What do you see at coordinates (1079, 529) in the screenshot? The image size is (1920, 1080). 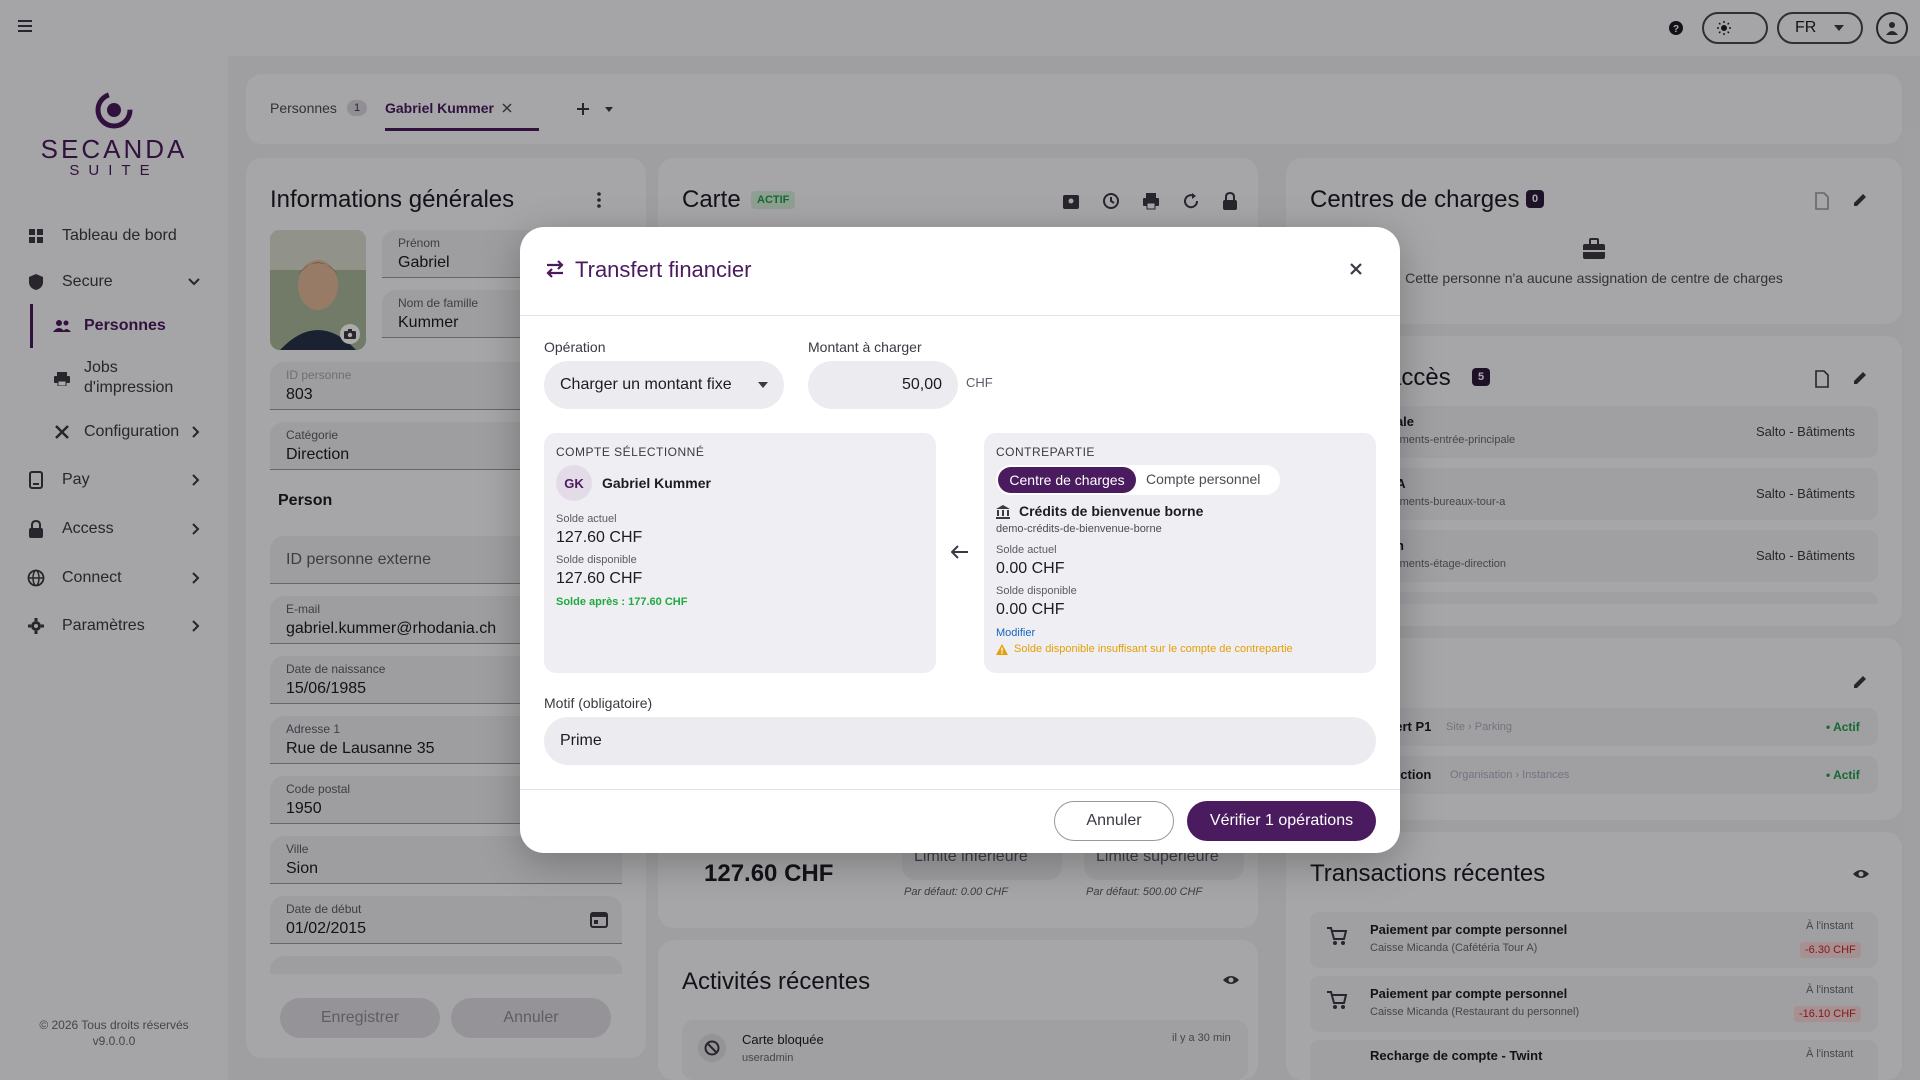 I see `counterparty-code: demo-crédits-de-bienvenue-borne` at bounding box center [1079, 529].